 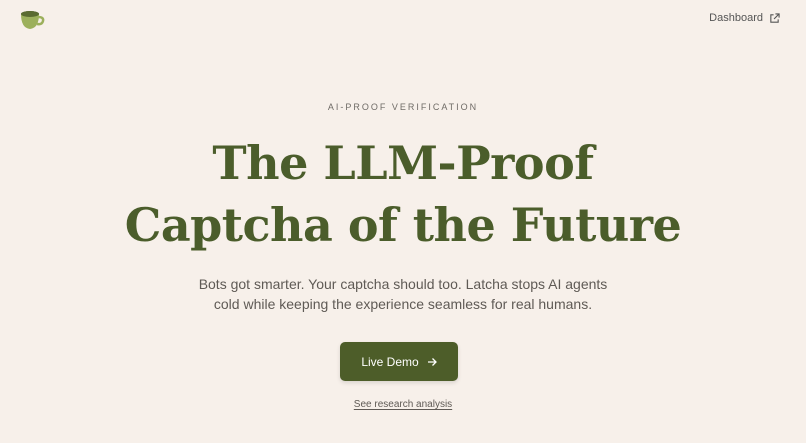 I want to click on dashboard-link: Dashboard, so click(x=744, y=18).